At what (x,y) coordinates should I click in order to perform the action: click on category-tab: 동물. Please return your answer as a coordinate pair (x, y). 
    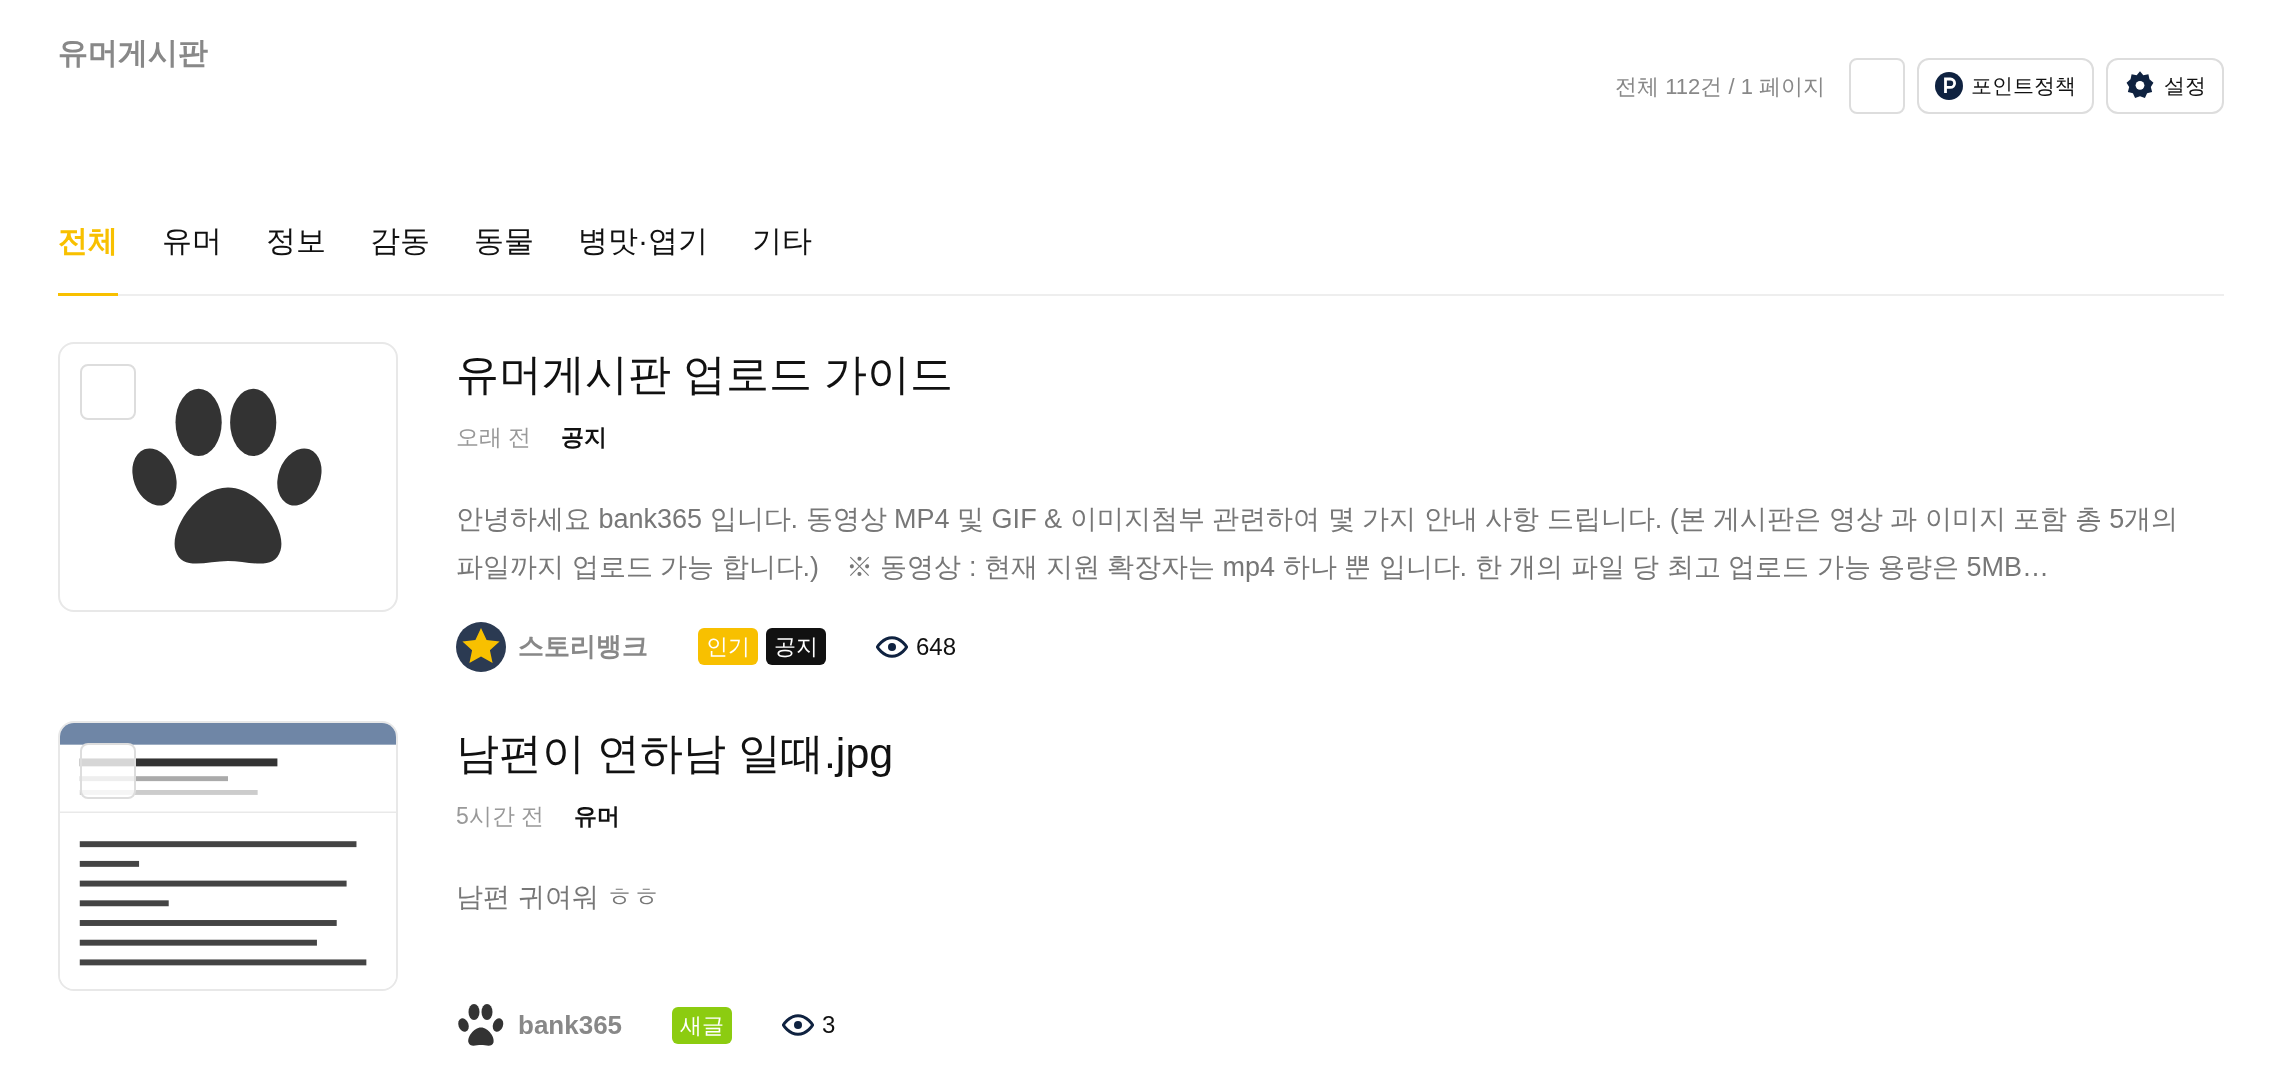
    Looking at the image, I should click on (504, 257).